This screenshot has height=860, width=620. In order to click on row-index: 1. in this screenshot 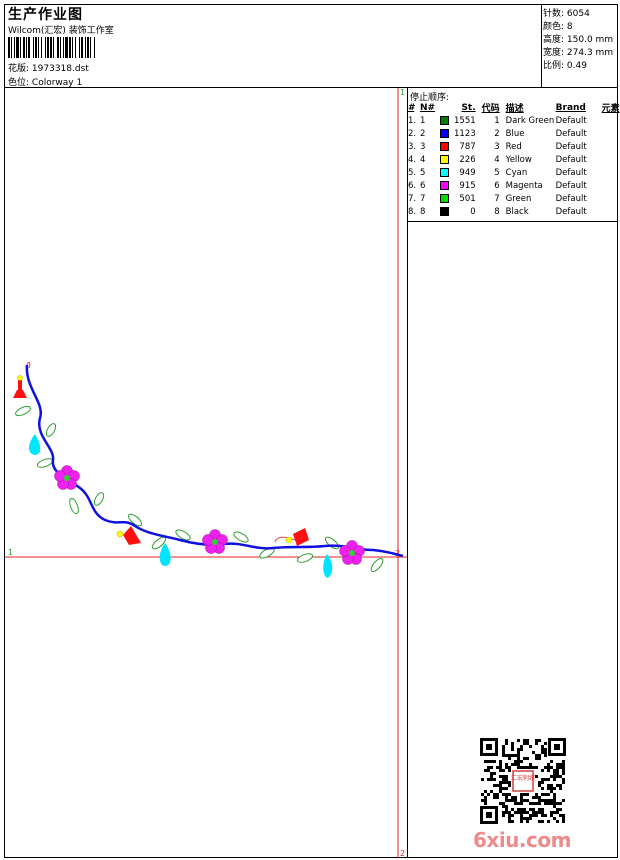, I will do `click(412, 120)`.